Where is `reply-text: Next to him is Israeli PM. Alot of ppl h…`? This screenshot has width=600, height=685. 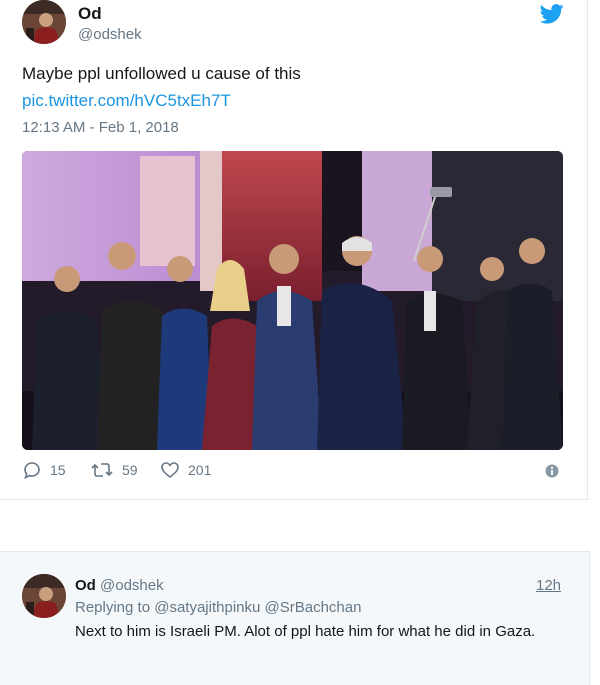
reply-text: Next to him is Israeli PM. Alot of ppl h… is located at coordinates (305, 631).